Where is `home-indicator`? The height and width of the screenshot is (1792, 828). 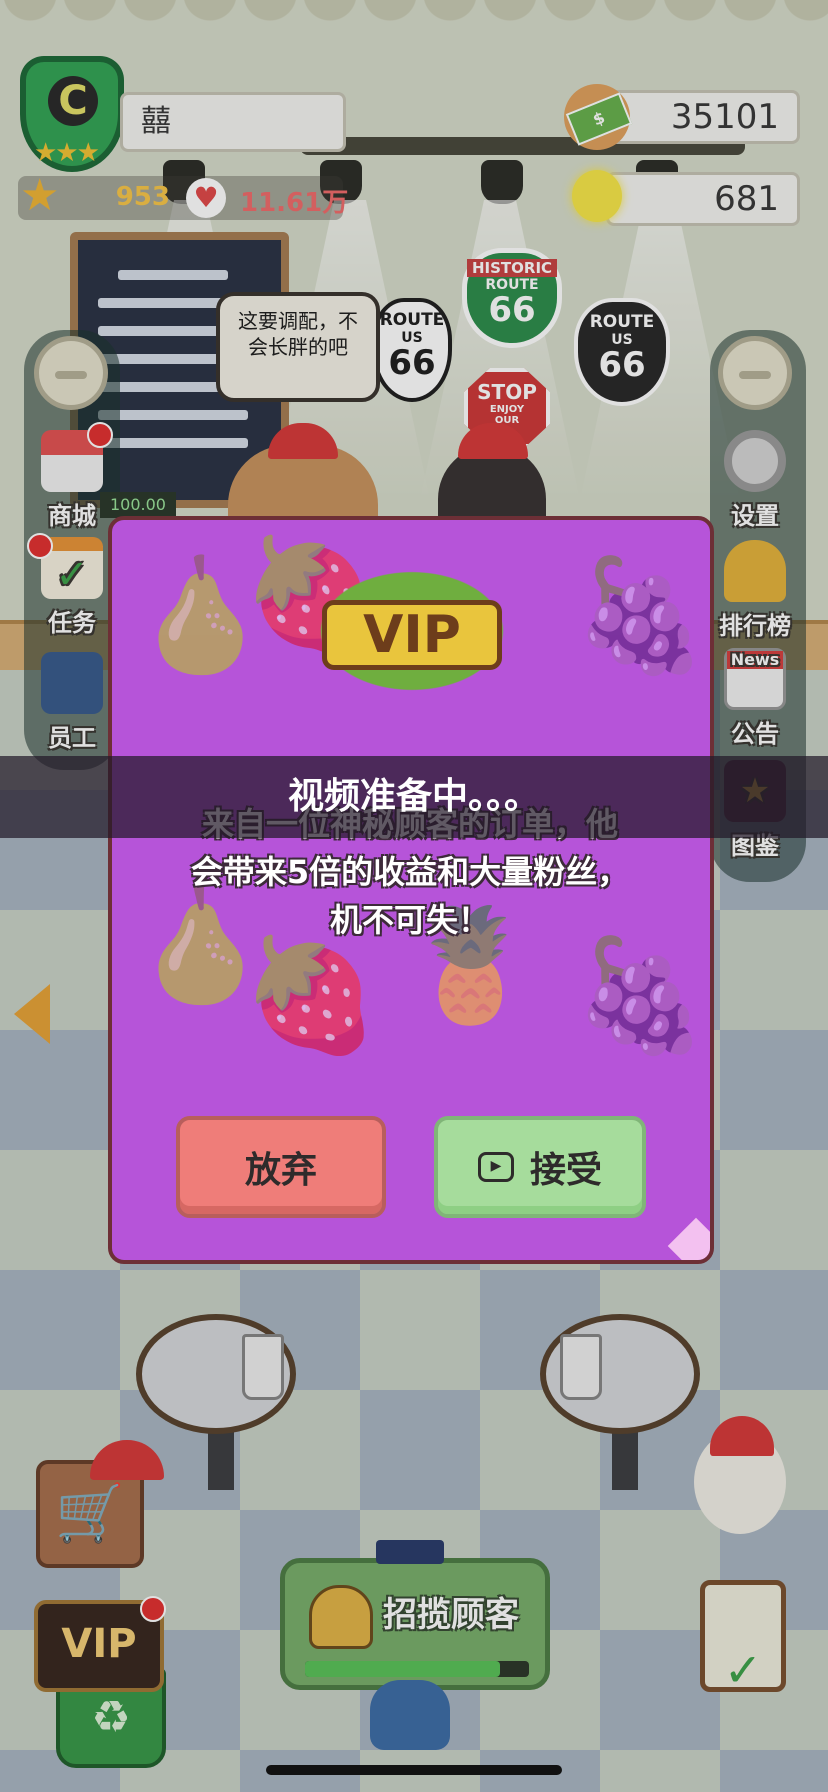 home-indicator is located at coordinates (414, 1770).